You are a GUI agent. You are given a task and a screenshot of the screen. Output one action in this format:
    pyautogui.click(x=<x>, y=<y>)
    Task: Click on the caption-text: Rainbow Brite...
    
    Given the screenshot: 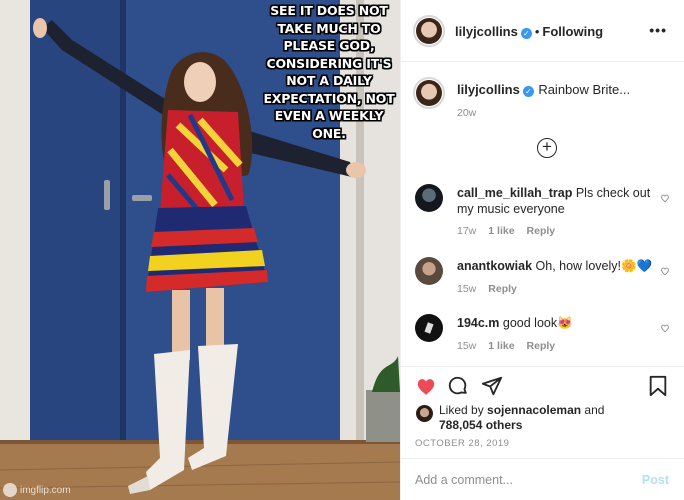 What is the action you would take?
    pyautogui.click(x=584, y=89)
    